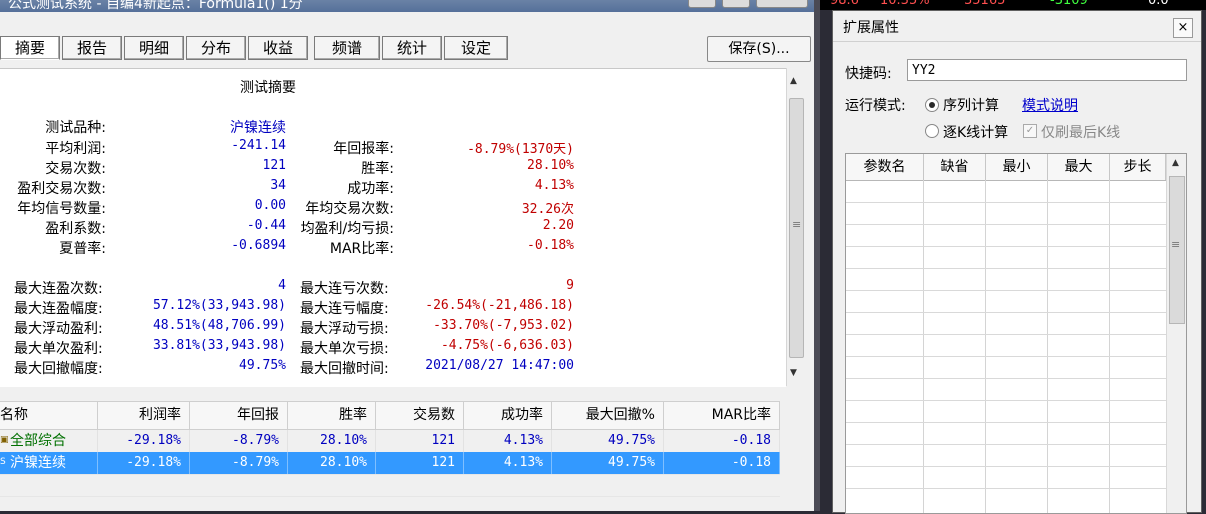  What do you see at coordinates (503, 325) in the screenshot?
I see `extreme-value: -33.70%(-7,953.02)` at bounding box center [503, 325].